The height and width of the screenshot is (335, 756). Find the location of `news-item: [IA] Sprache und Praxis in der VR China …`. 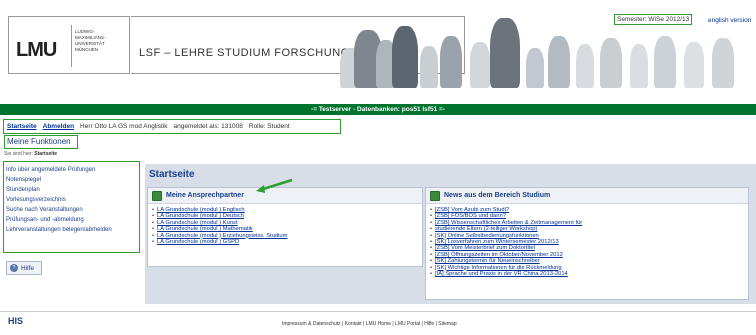

news-item: [IA] Sprache und Praxis in der VR China … is located at coordinates (587, 274).